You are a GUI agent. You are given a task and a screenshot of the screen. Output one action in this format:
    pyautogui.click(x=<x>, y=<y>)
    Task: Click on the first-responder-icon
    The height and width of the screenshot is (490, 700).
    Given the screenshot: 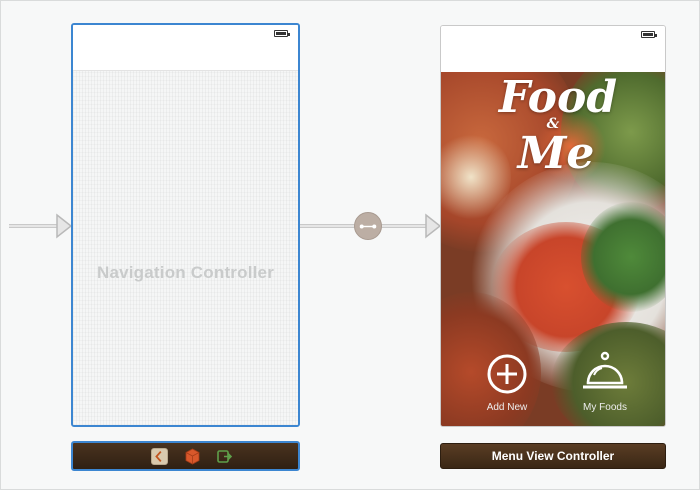 What is the action you would take?
    pyautogui.click(x=192, y=456)
    